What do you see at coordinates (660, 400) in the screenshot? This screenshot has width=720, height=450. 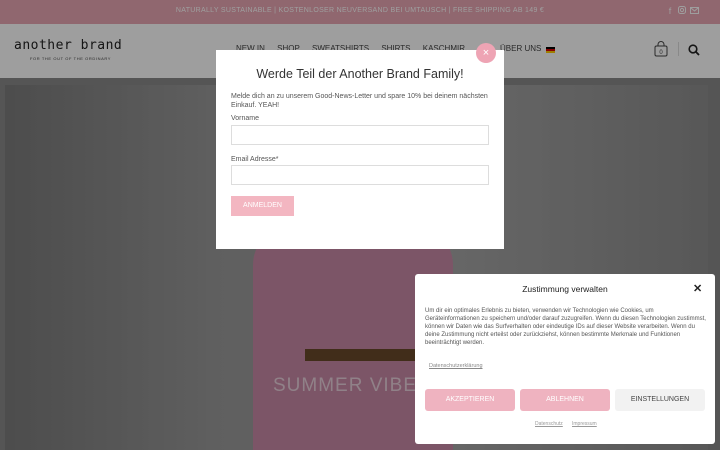 I see `settings-button: EINSTELLUNGEN` at bounding box center [660, 400].